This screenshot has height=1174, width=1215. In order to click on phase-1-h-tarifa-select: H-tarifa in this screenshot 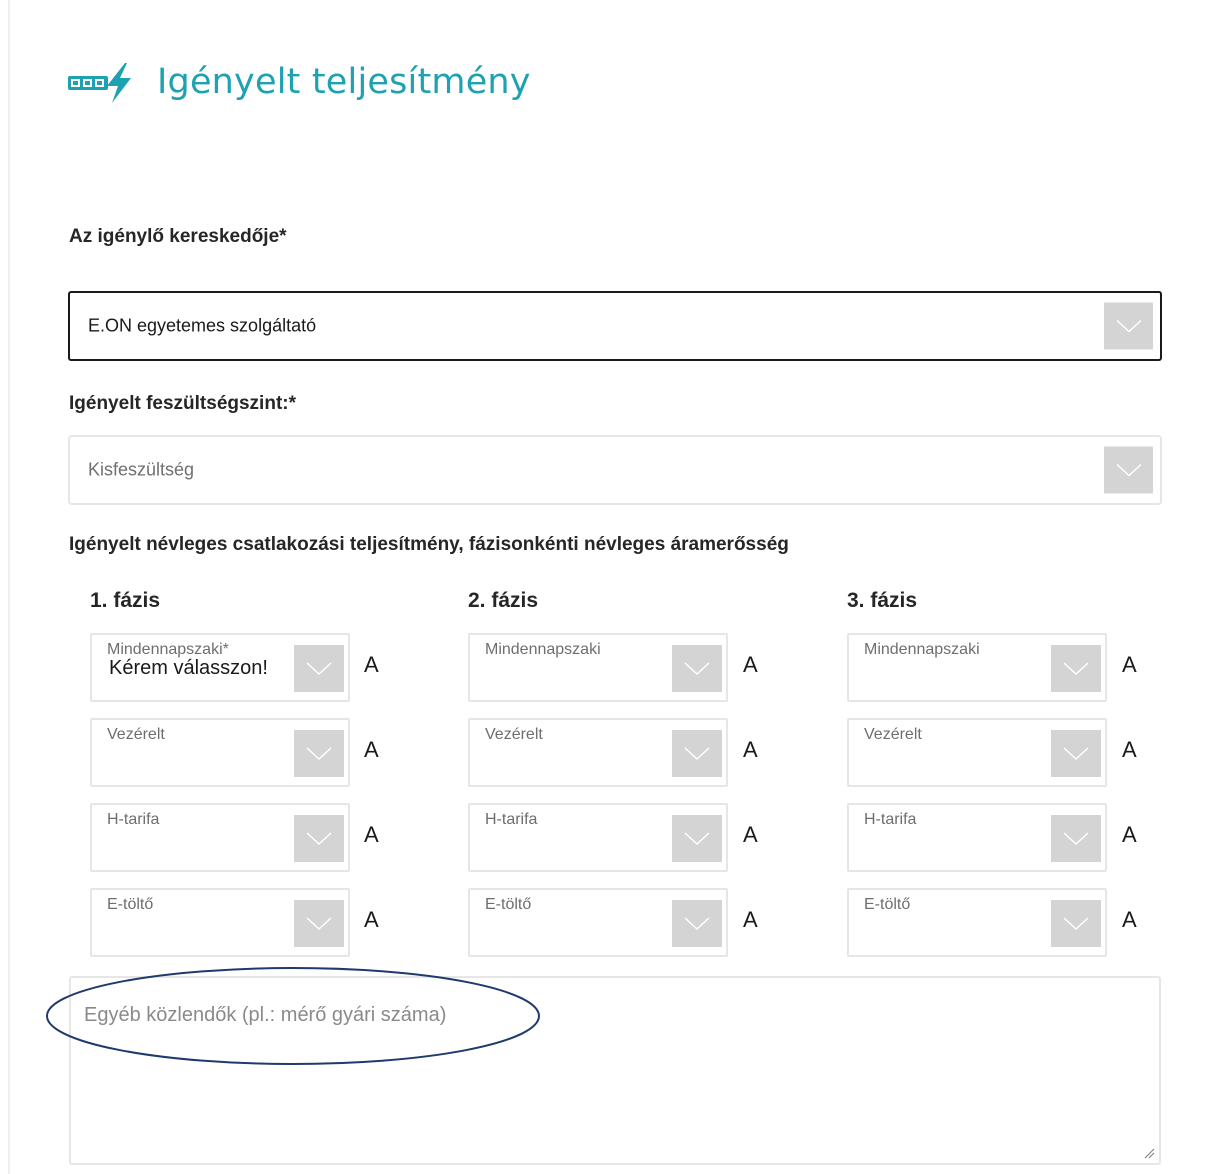, I will do `click(220, 837)`.